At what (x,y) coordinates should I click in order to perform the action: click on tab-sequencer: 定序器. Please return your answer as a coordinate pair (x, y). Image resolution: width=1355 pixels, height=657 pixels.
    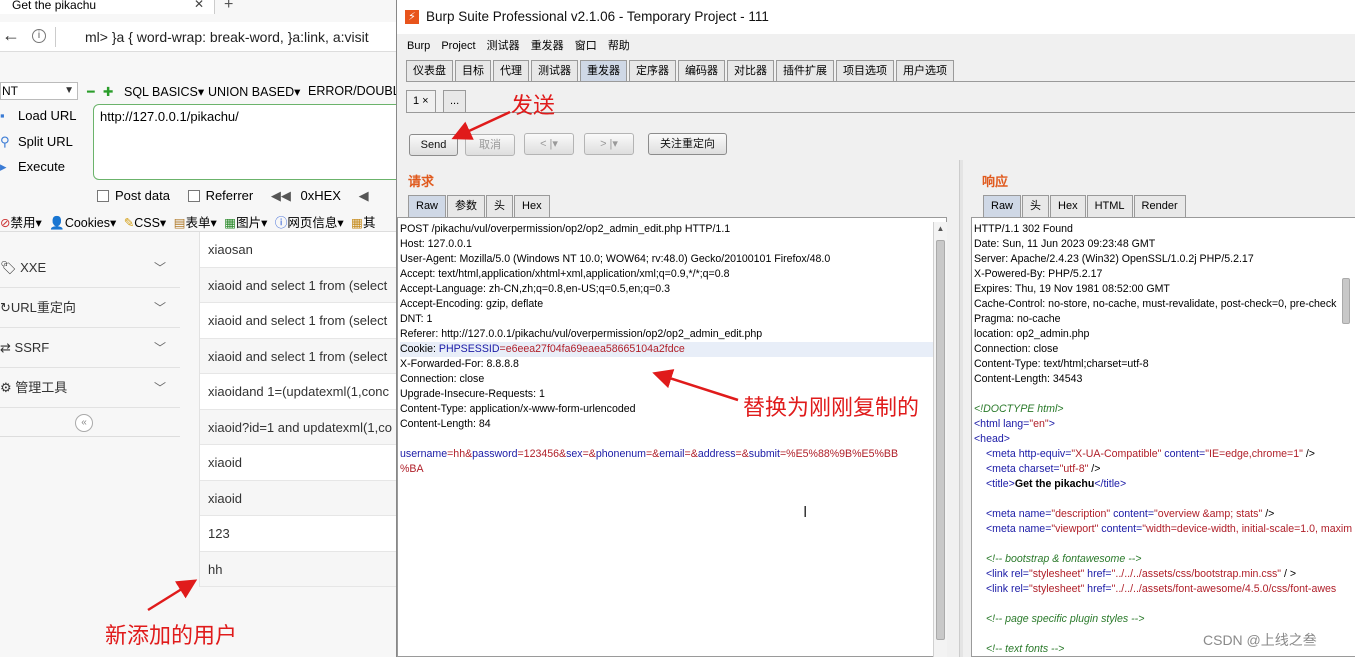
    Looking at the image, I should click on (652, 70).